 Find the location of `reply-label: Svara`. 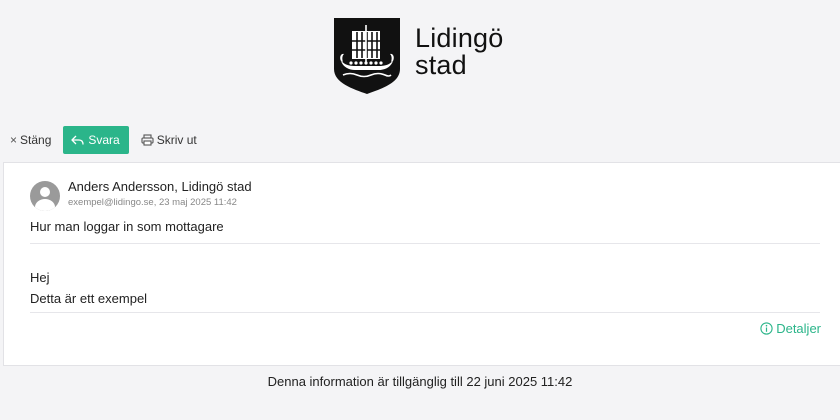

reply-label: Svara is located at coordinates (104, 140).